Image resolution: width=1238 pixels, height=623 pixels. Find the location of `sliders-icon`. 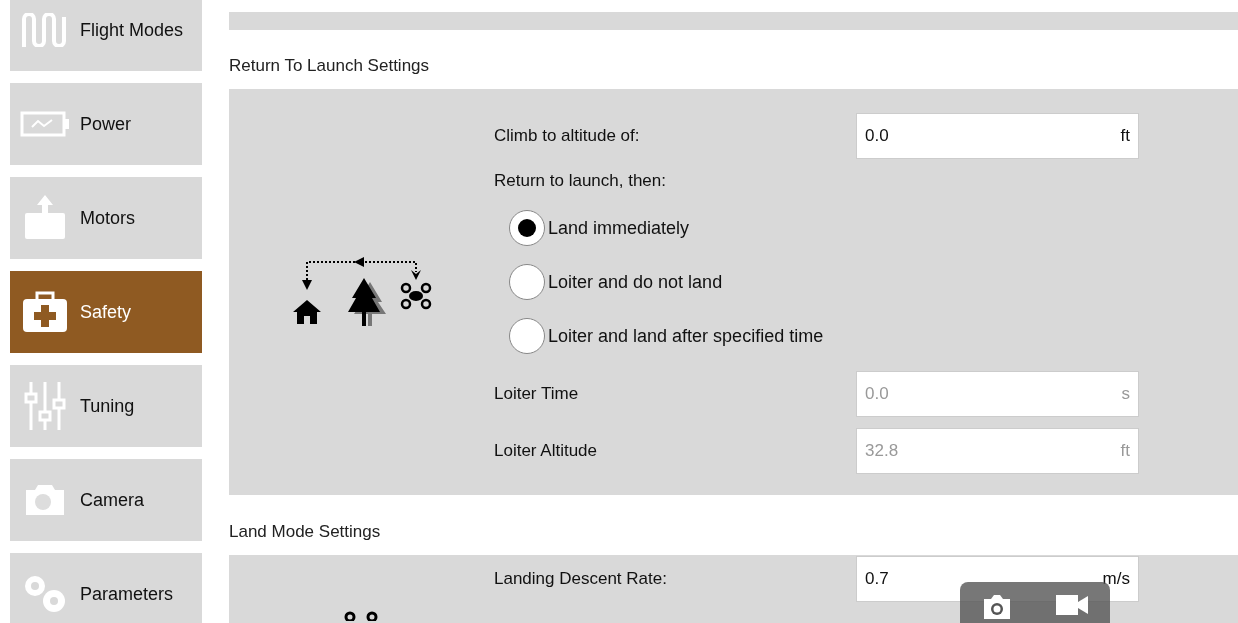

sliders-icon is located at coordinates (45, 406).